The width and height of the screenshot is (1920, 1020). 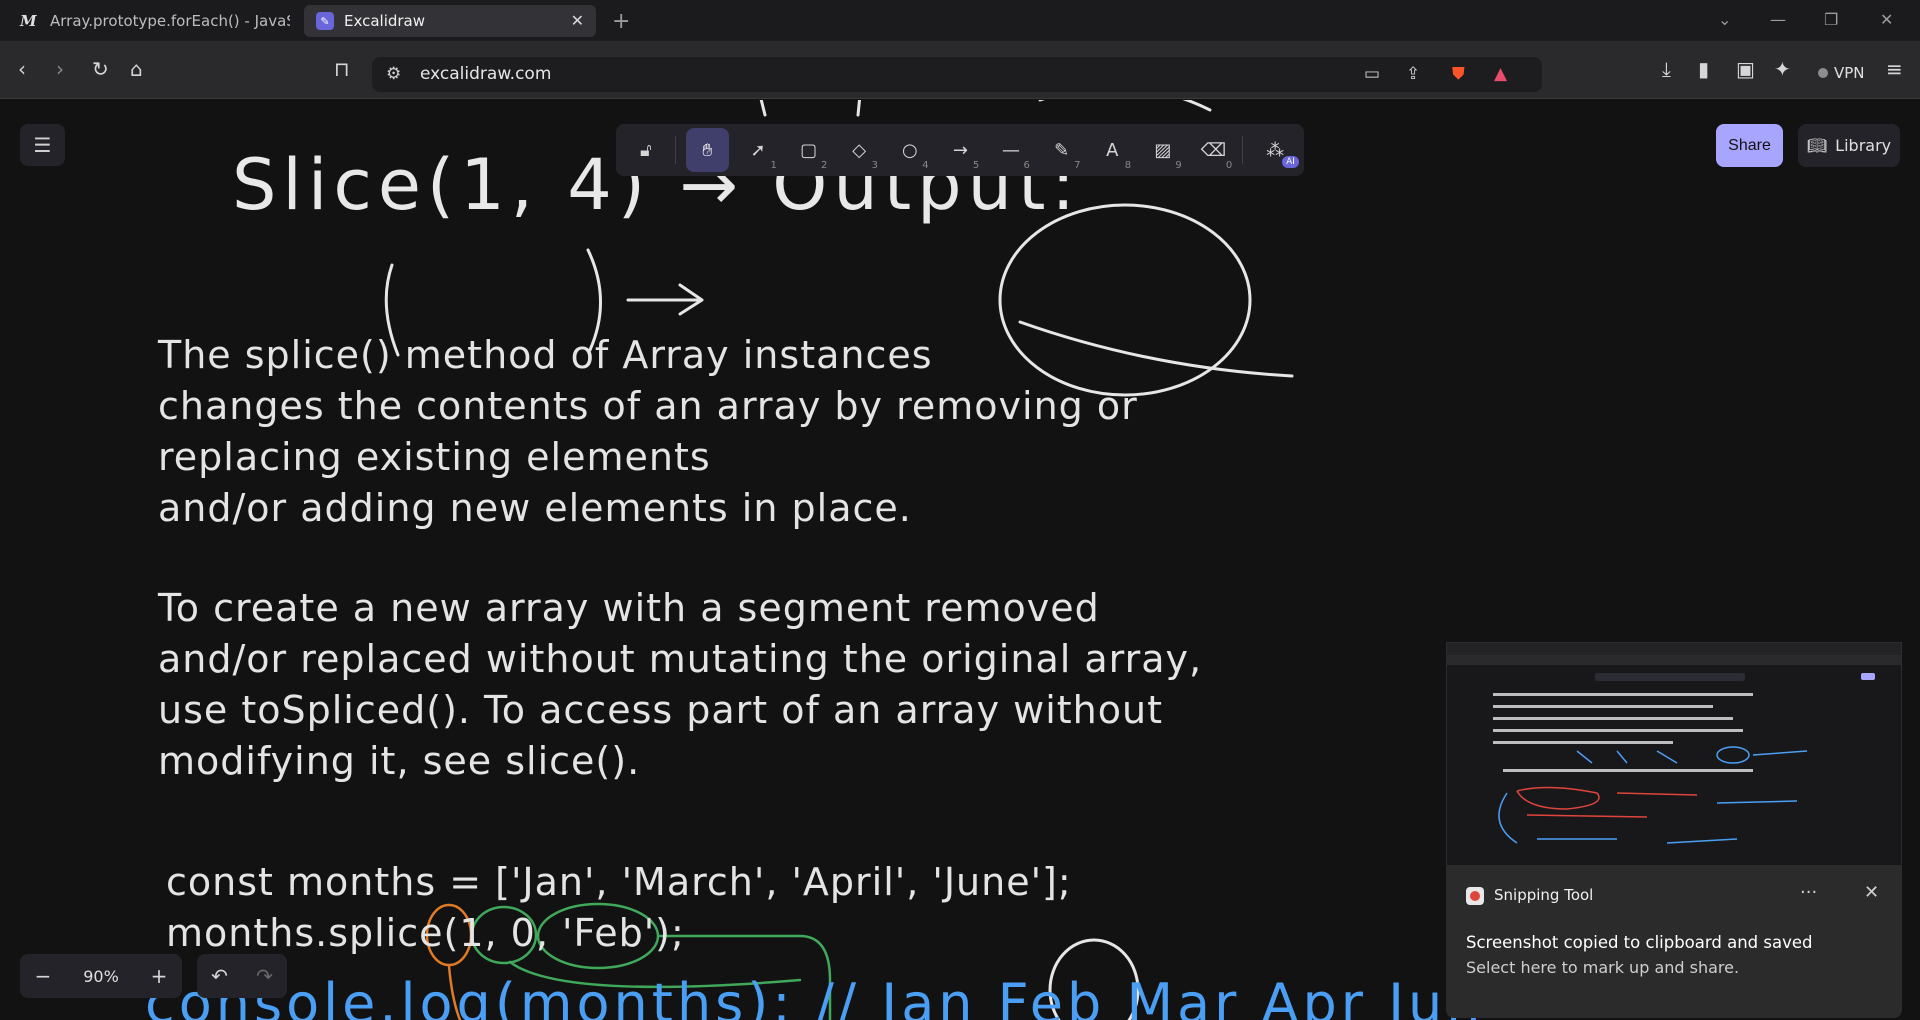 What do you see at coordinates (1674, 743) in the screenshot?
I see `screenshot-preview-image` at bounding box center [1674, 743].